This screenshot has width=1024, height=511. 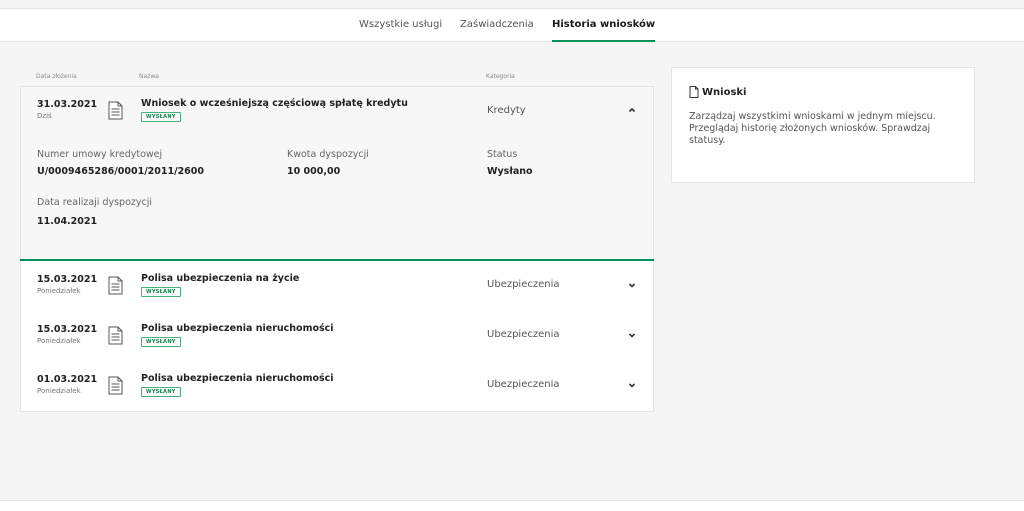 I want to click on tab-certificates: Zaświadczenia, so click(x=497, y=25).